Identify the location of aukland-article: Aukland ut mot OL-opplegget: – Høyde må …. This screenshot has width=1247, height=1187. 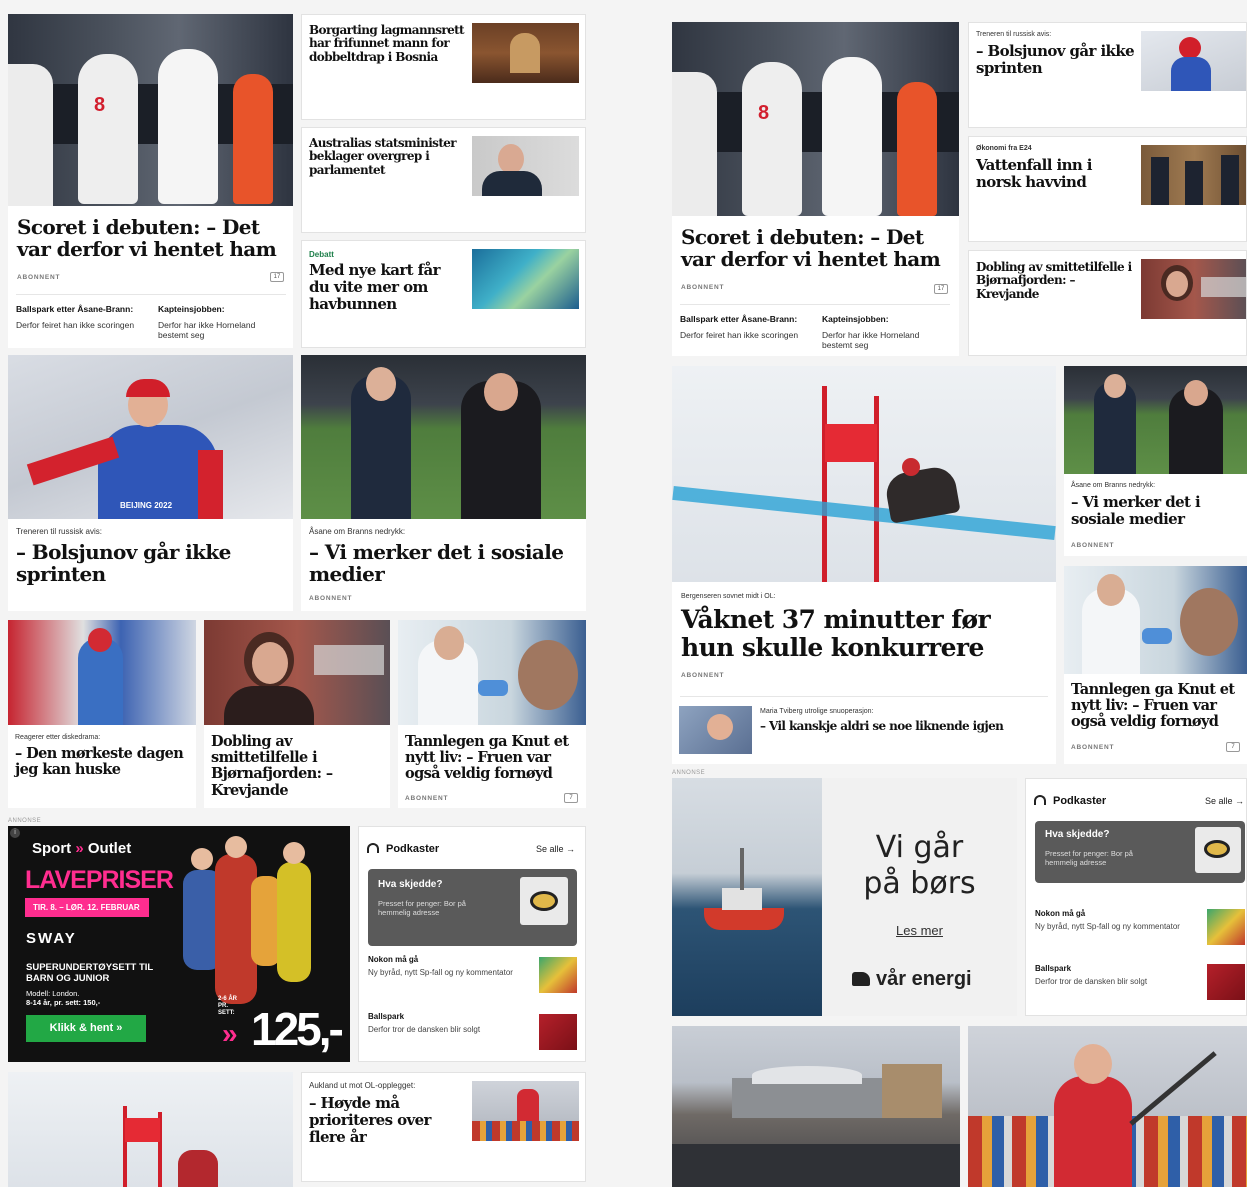
(443, 1127).